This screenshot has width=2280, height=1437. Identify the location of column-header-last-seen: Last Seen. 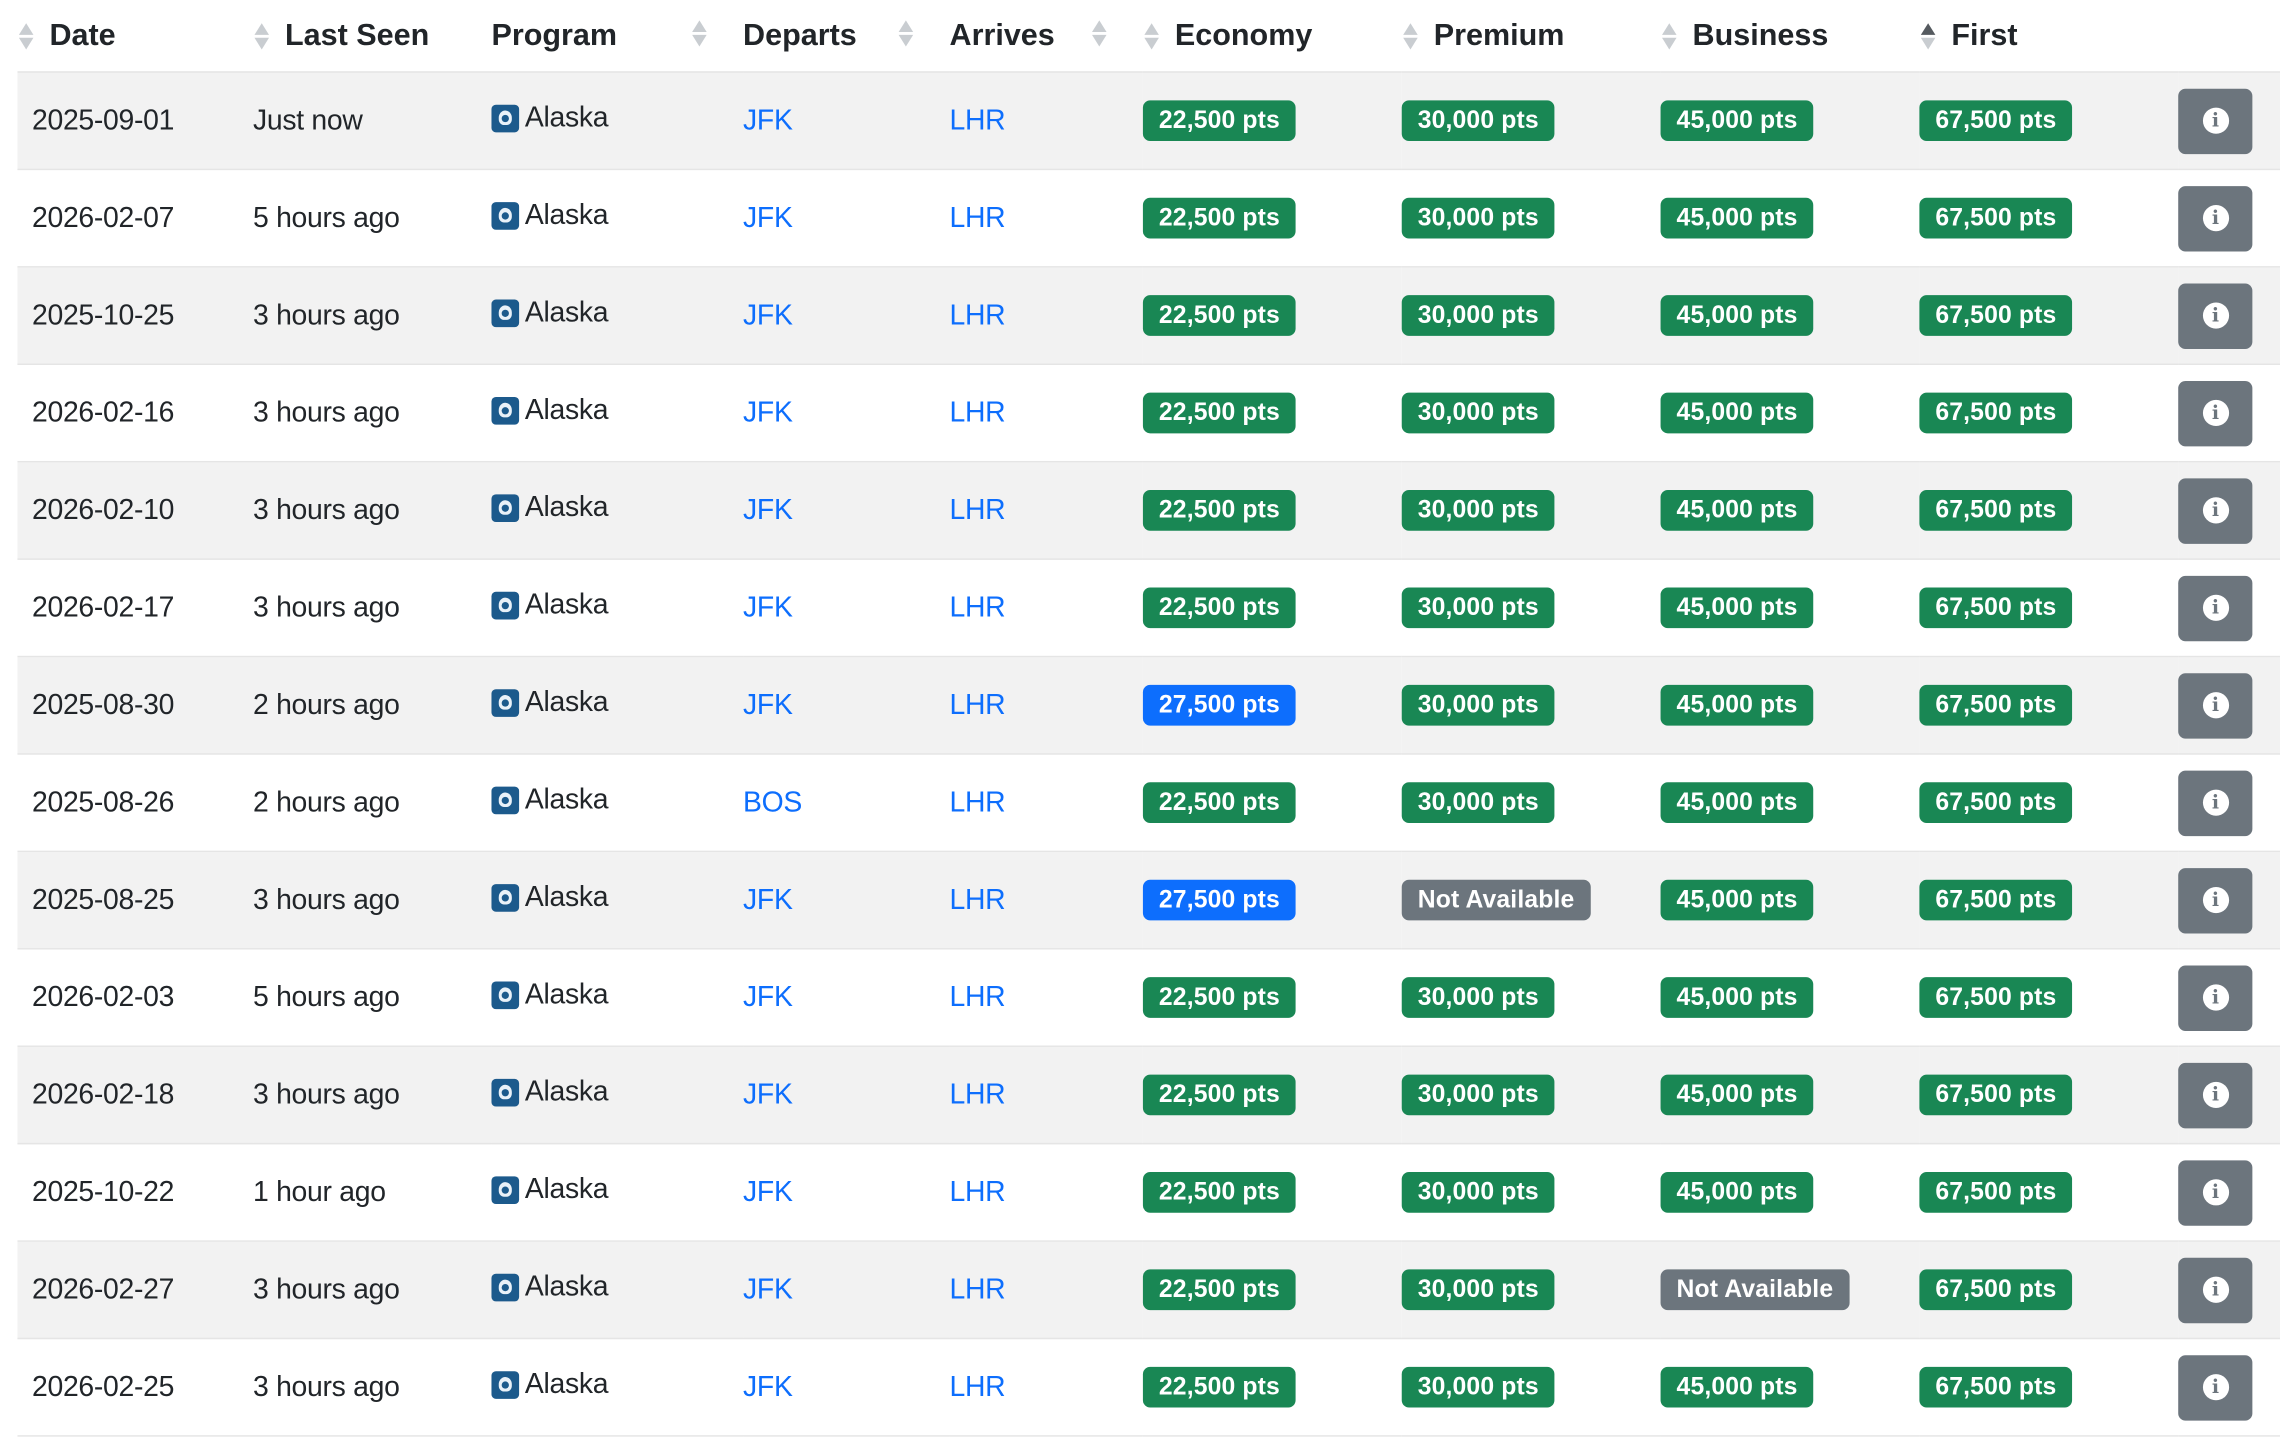
(372, 36).